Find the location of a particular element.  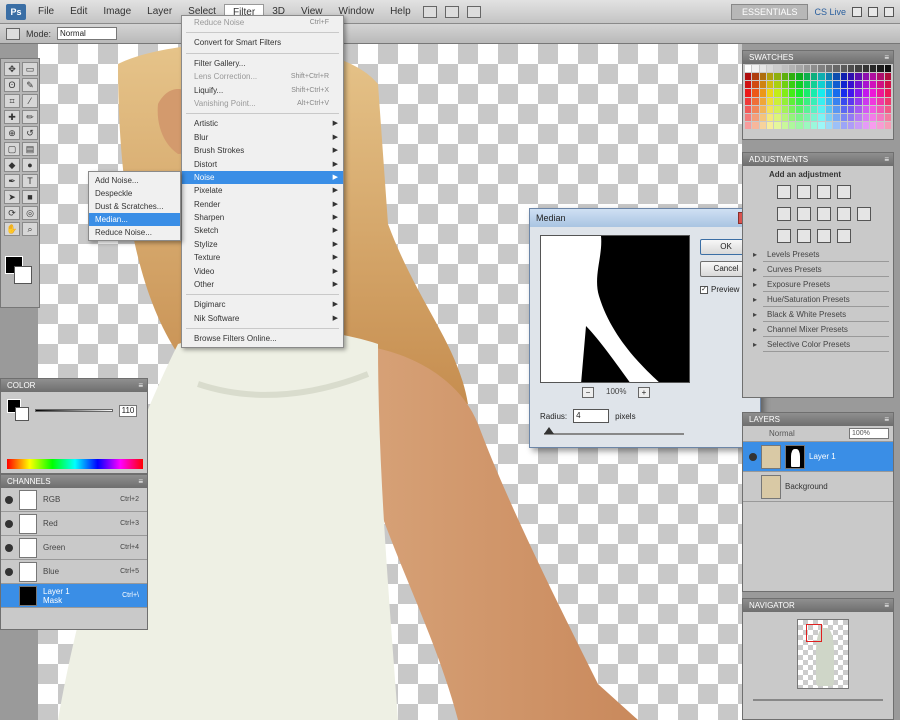

zoom-level-icon is located at coordinates (473, 11).